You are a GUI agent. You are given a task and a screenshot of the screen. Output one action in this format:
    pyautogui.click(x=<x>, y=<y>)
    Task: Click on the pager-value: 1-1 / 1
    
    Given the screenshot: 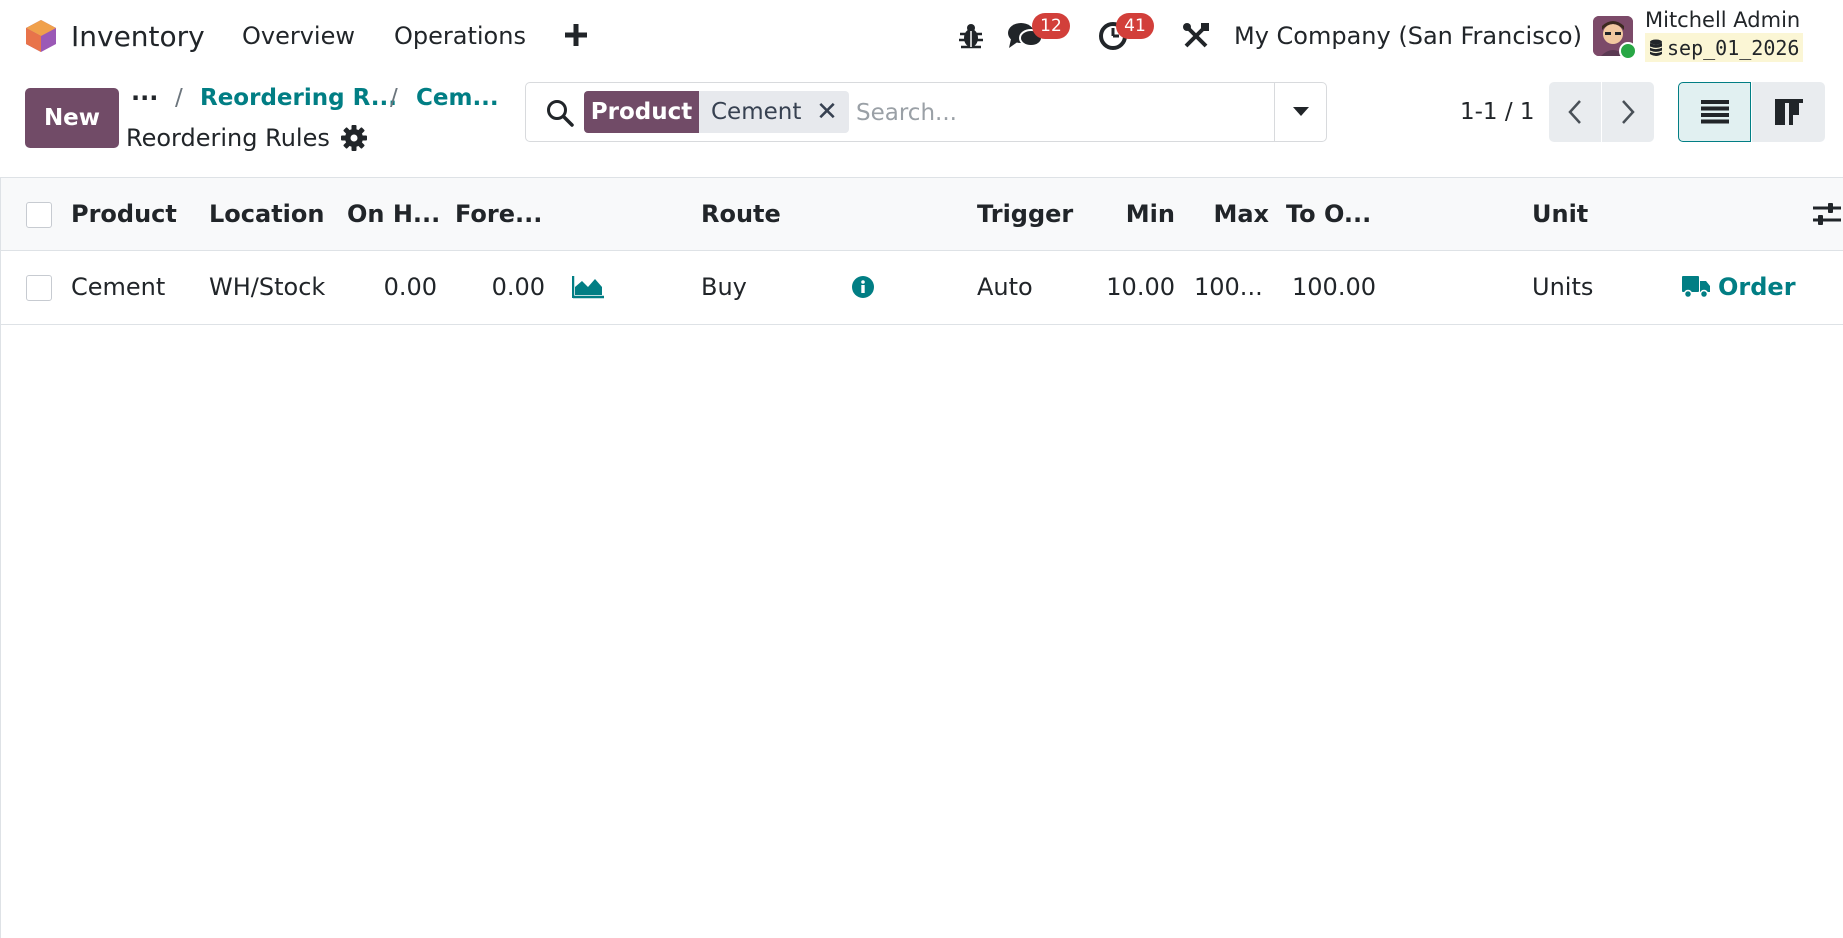 What is the action you would take?
    pyautogui.click(x=1497, y=112)
    